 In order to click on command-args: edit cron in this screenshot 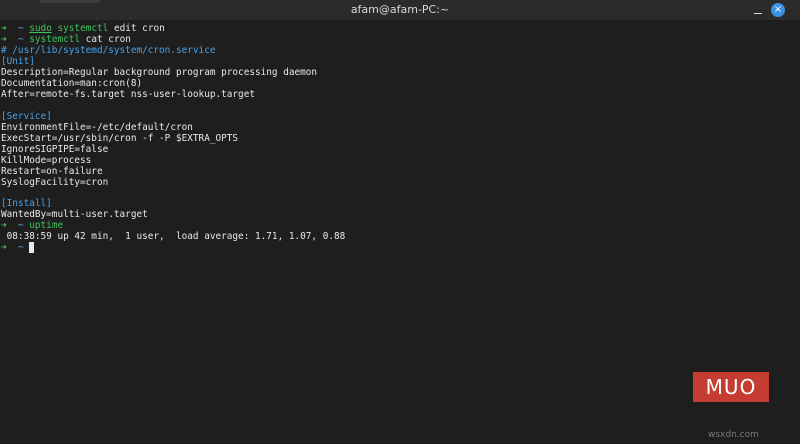, I will do `click(136, 28)`.